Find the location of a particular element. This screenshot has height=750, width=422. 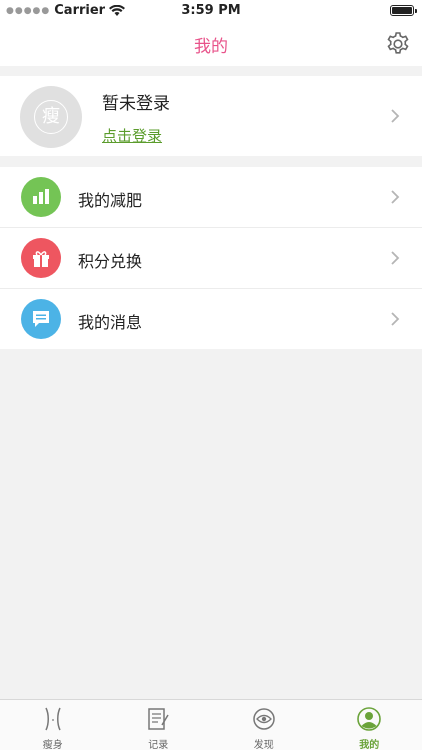

eye-icon is located at coordinates (264, 719).